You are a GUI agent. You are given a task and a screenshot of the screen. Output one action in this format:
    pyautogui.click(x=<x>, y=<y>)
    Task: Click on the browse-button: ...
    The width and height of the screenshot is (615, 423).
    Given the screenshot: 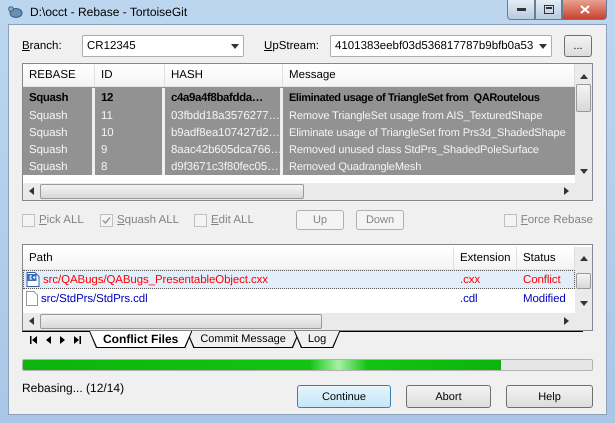 What is the action you would take?
    pyautogui.click(x=578, y=46)
    